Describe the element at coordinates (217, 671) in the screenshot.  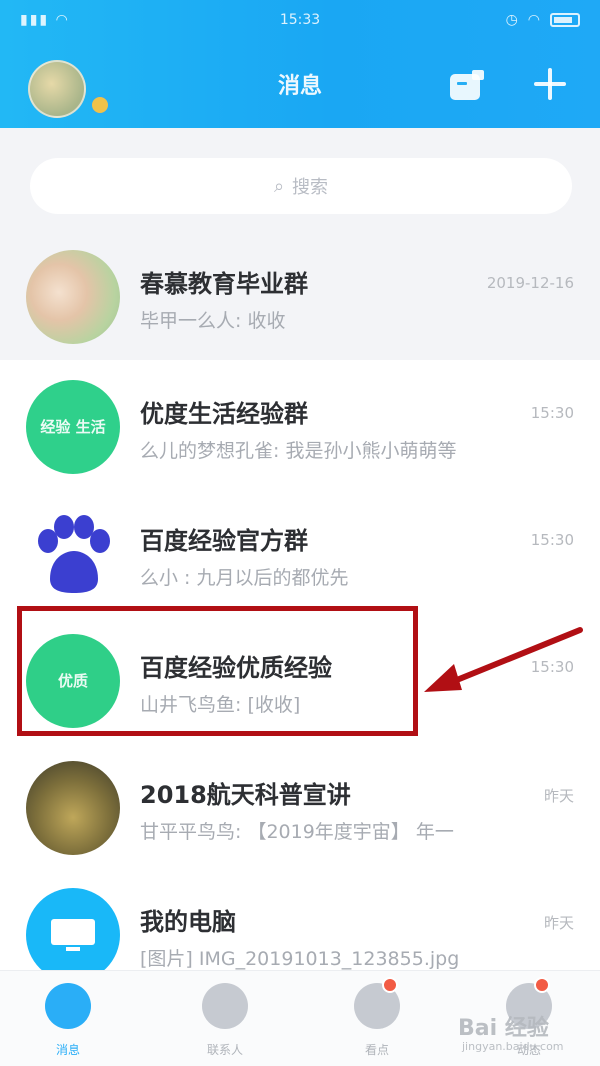
I see `highlight-box` at that location.